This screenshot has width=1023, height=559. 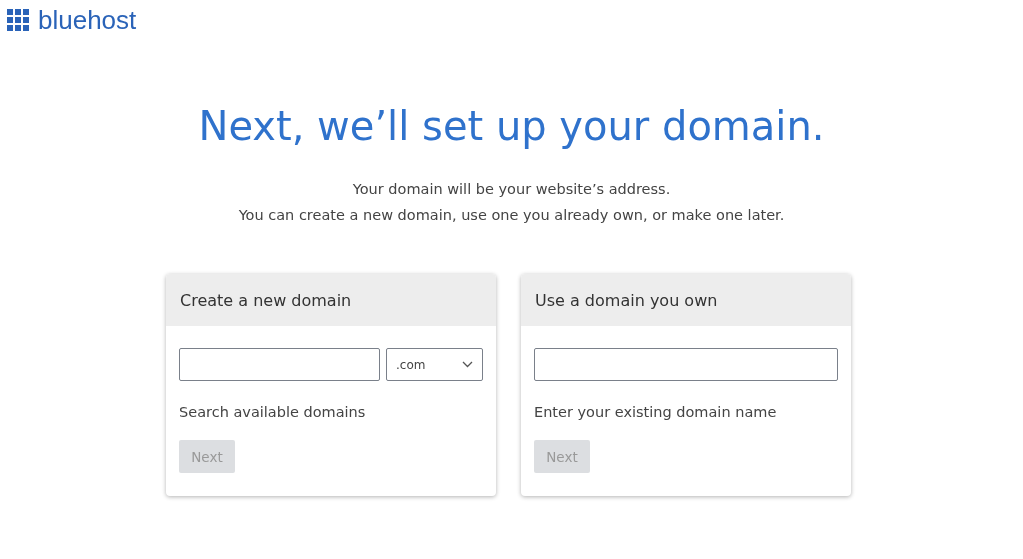 What do you see at coordinates (656, 412) in the screenshot?
I see `hint-text: Enter your existing domain name` at bounding box center [656, 412].